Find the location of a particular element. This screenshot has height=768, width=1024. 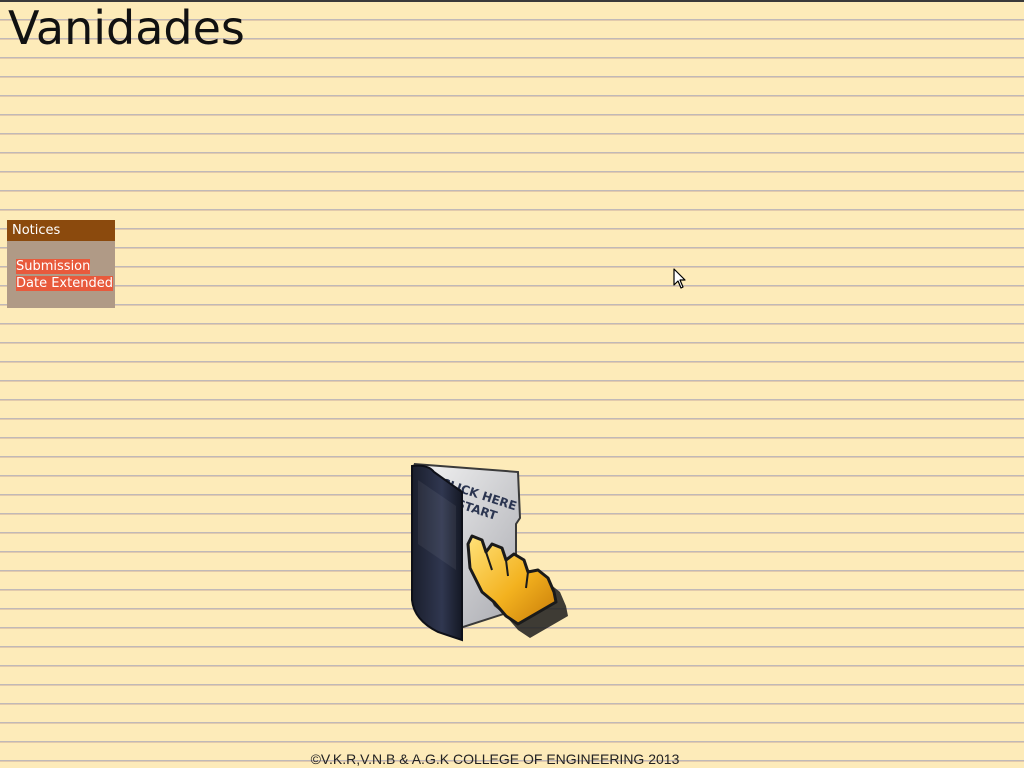

notices-panel: Notices Submission Date Extended is located at coordinates (61, 264).